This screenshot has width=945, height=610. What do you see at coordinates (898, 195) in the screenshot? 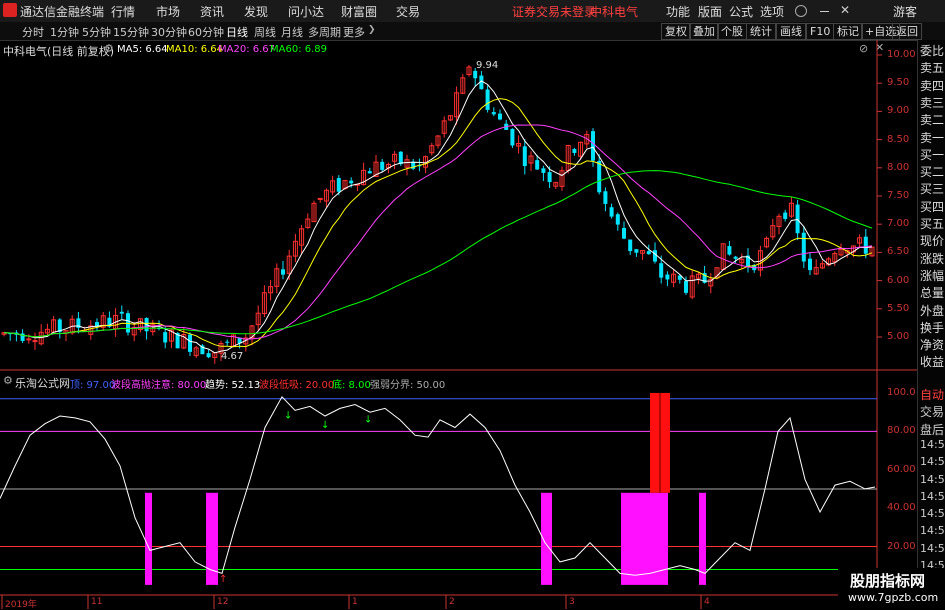
I see `main-y-tick: 7.50` at bounding box center [898, 195].